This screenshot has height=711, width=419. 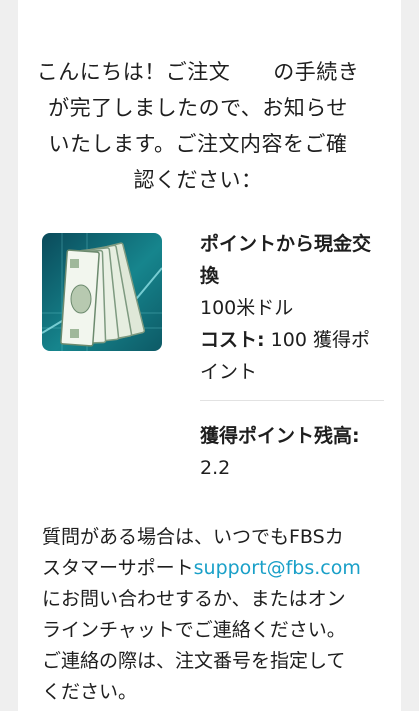 I want to click on balance-value: 2.2, so click(x=215, y=468).